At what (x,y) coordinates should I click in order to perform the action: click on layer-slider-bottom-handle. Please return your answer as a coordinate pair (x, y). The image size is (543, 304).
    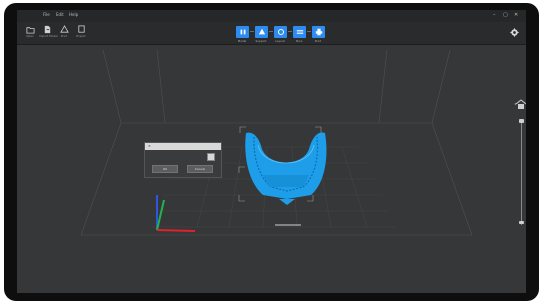
    Looking at the image, I should click on (521, 222).